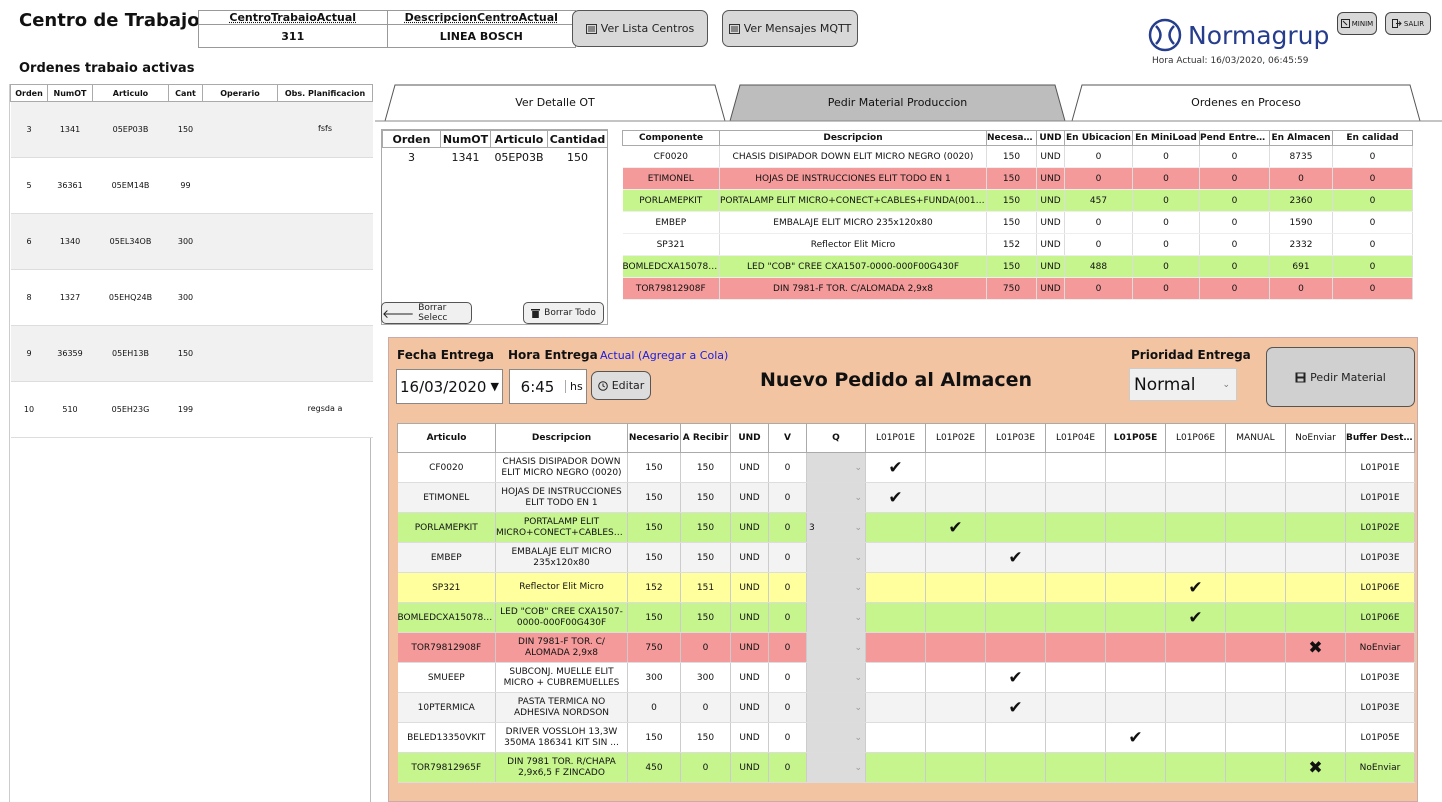  I want to click on borrar-todo-button: Borrar Todo, so click(563, 313).